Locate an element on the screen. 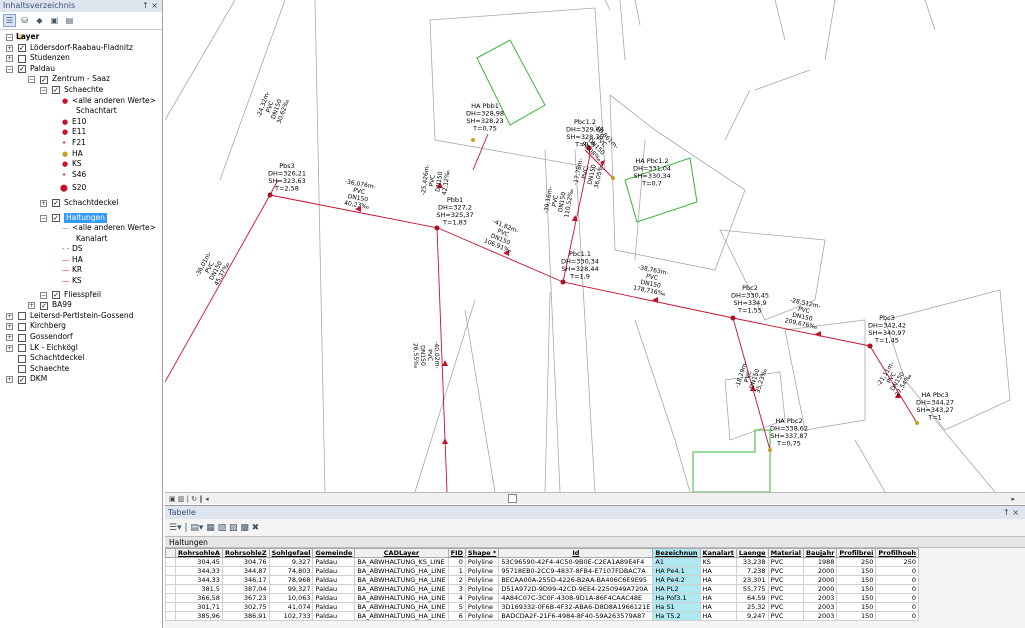  toc-item: − ✓ Paldau is located at coordinates (81, 69).